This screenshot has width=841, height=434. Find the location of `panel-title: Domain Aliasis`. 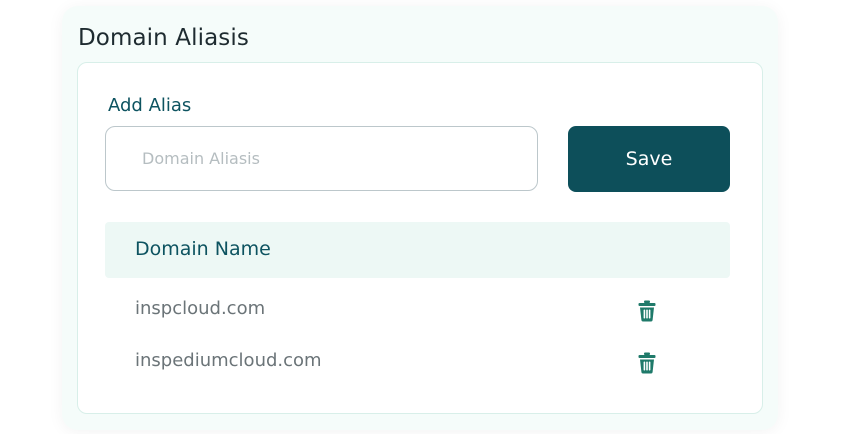

panel-title: Domain Aliasis is located at coordinates (163, 38).